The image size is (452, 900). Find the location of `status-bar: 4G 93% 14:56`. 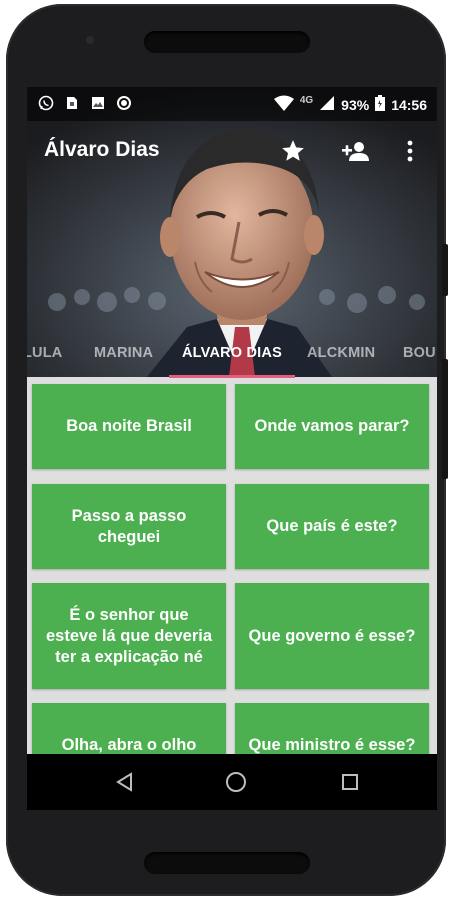

status-bar: 4G 93% 14:56 is located at coordinates (232, 104).